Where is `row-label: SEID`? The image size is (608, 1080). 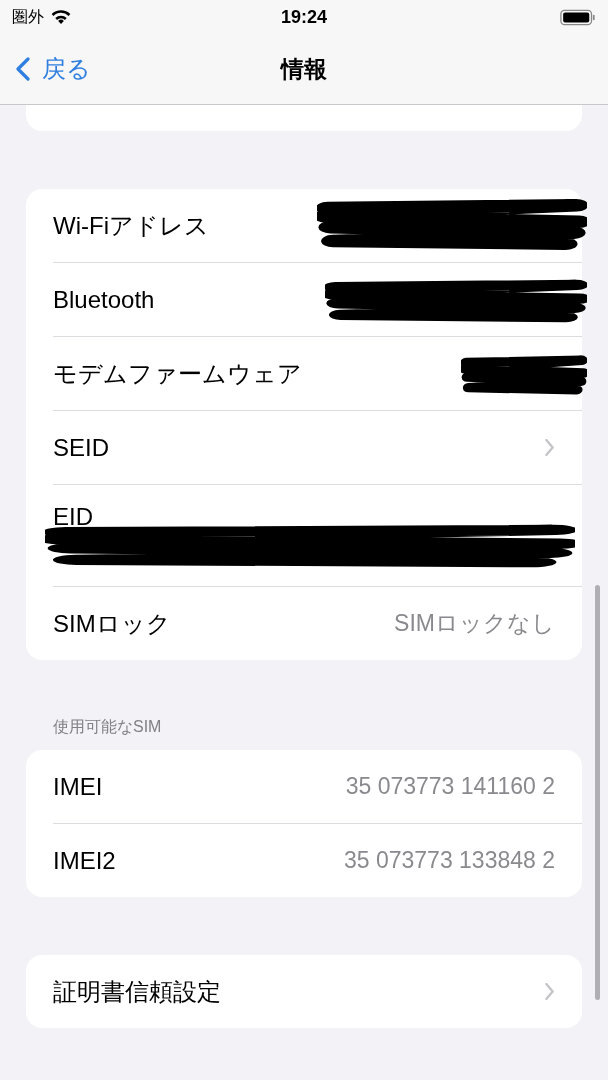 row-label: SEID is located at coordinates (81, 447).